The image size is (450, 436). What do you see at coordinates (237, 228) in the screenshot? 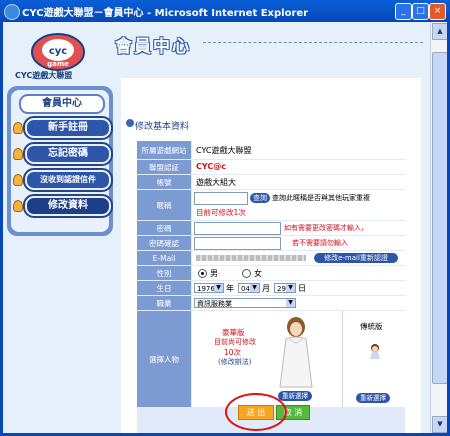
I see `password-input` at bounding box center [237, 228].